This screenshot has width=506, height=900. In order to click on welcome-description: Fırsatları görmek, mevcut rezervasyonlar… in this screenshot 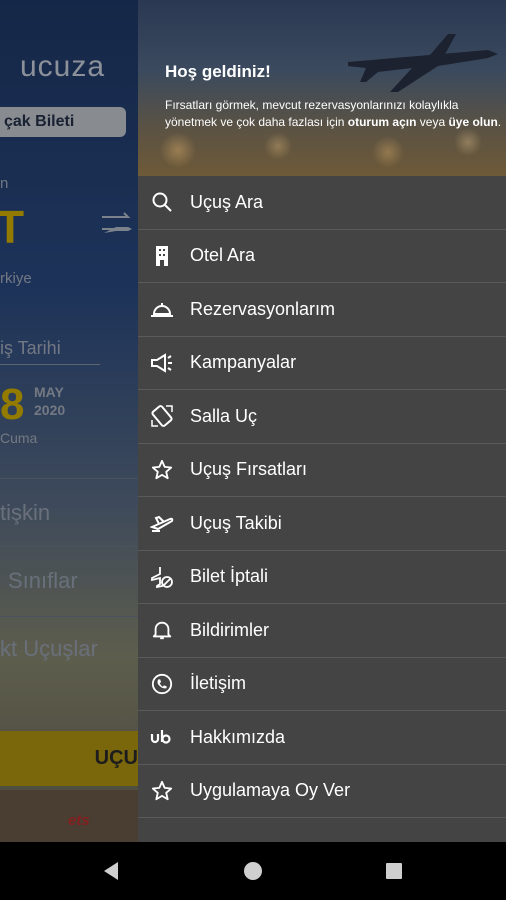, I will do `click(335, 114)`.